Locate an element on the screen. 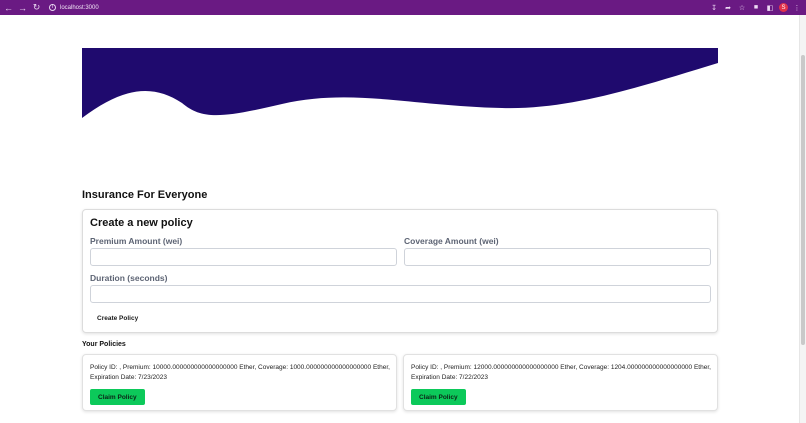 This screenshot has width=806, height=423. form-title: Create a new policy is located at coordinates (141, 223).